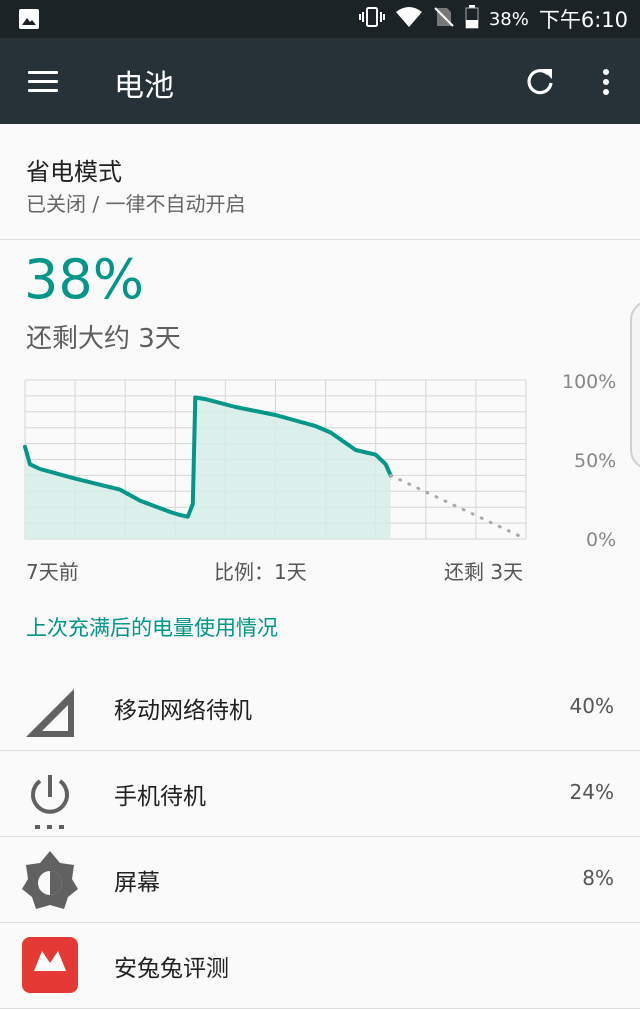 Image resolution: width=640 pixels, height=1009 pixels. What do you see at coordinates (472, 19) in the screenshot?
I see `battery-icon` at bounding box center [472, 19].